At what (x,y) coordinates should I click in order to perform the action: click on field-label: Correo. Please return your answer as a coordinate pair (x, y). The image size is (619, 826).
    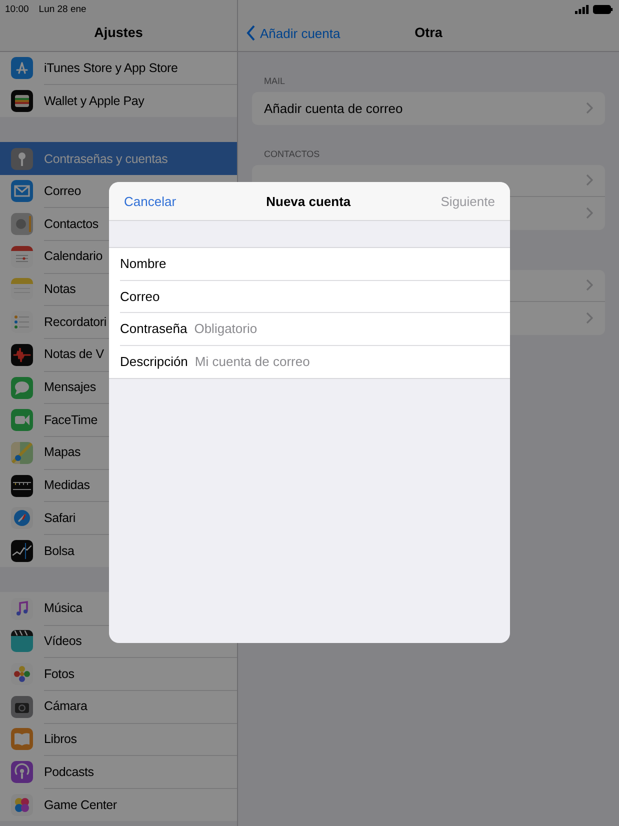
    Looking at the image, I should click on (140, 296).